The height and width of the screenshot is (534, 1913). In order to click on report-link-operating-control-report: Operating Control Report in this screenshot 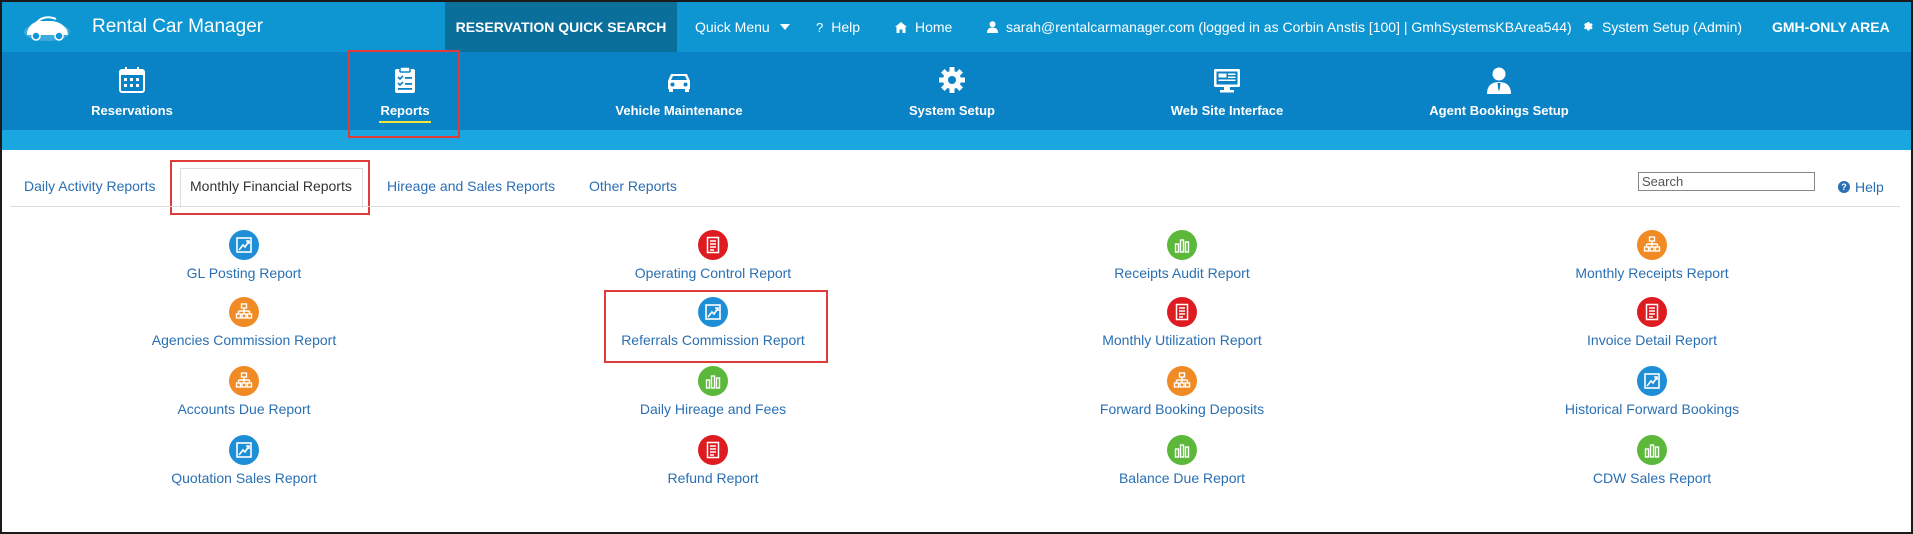, I will do `click(713, 255)`.